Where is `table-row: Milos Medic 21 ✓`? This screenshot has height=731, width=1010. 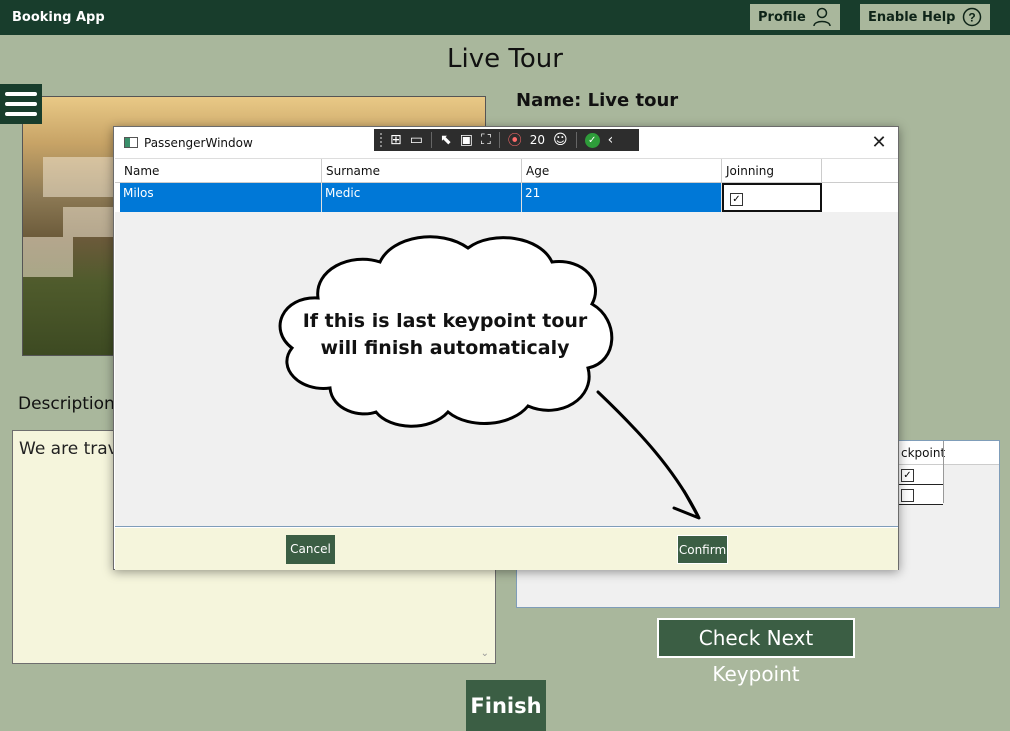 table-row: Milos Medic 21 ✓ is located at coordinates (506, 197).